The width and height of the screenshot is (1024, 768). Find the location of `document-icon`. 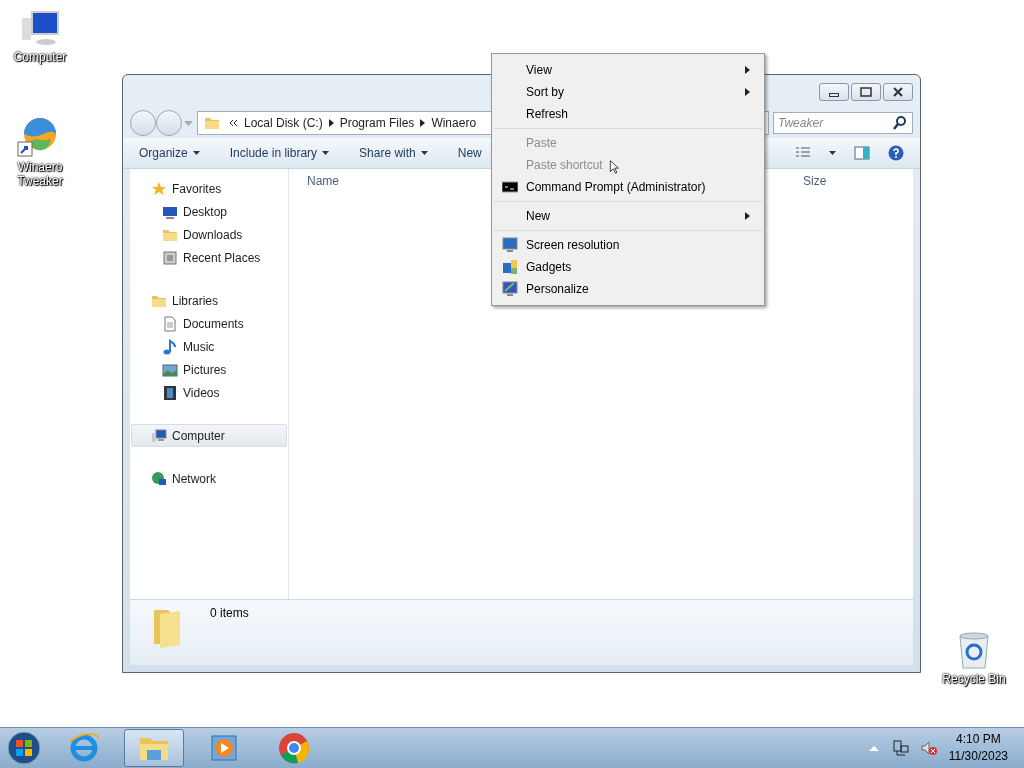

document-icon is located at coordinates (170, 323).